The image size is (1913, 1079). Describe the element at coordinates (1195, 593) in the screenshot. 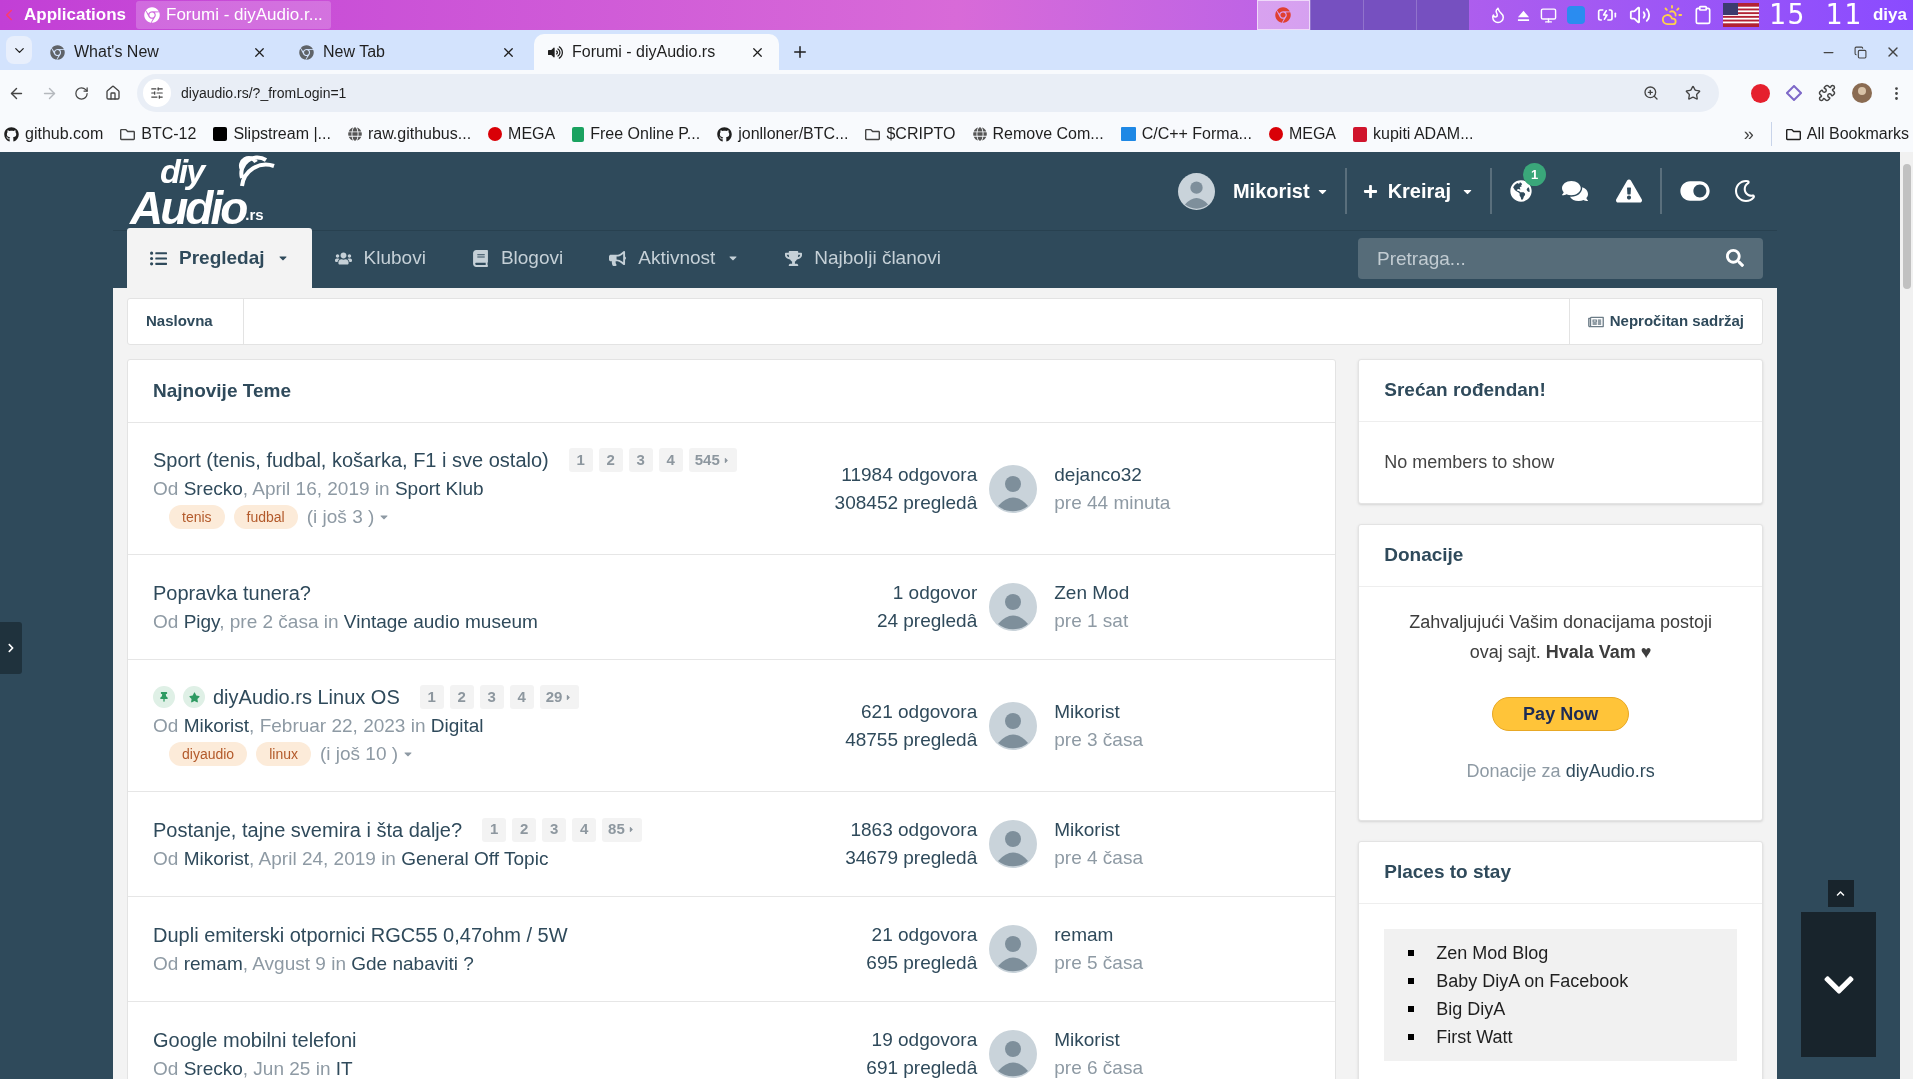

I see `last-poster-link: Zen Mod` at that location.